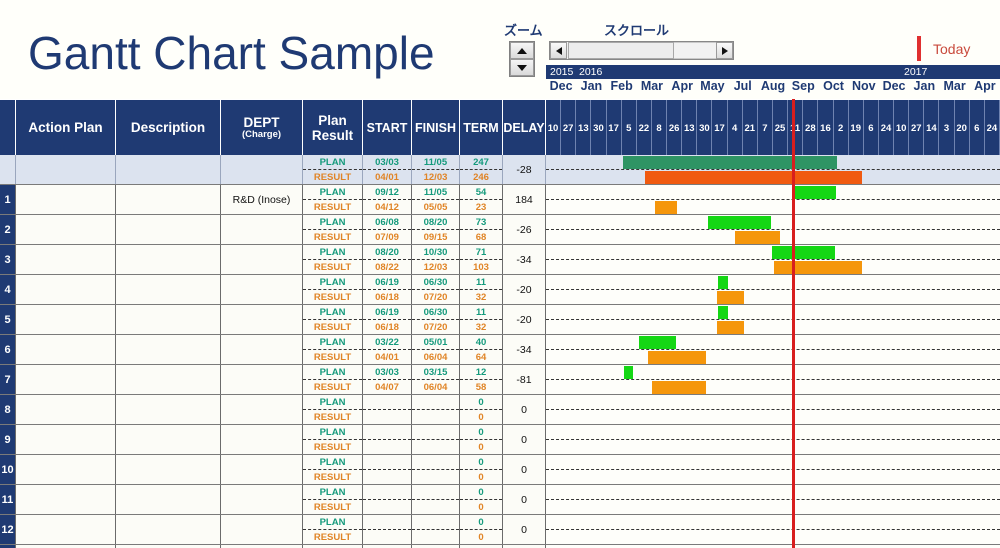 The width and height of the screenshot is (1000, 548). I want to click on table-row: 3 PLAN RESULT 08/20 08/22 10/30 12/03 71 103 -34, so click(500, 260).